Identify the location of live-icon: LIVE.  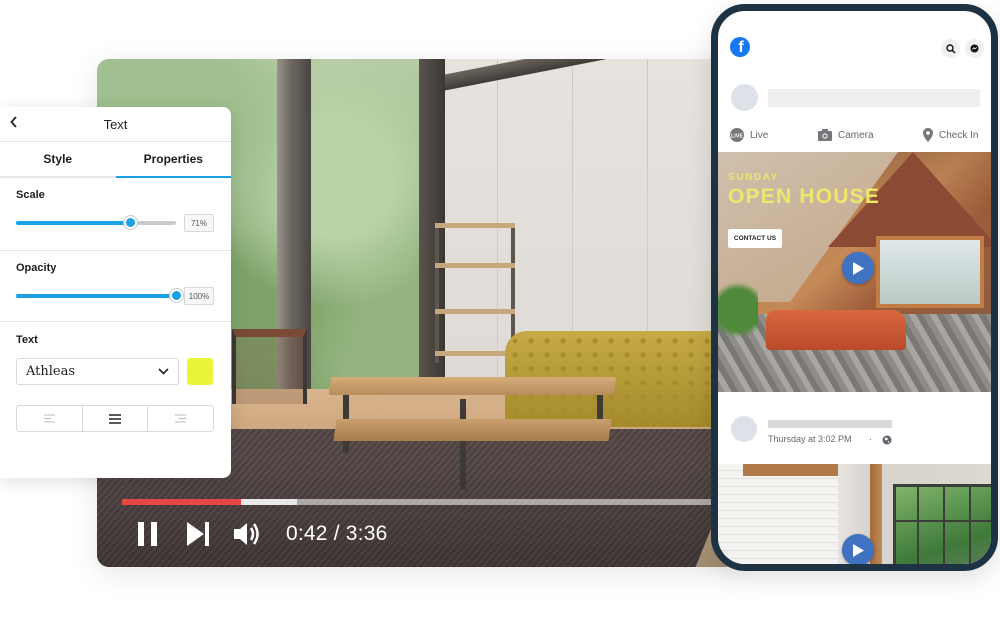
(737, 135).